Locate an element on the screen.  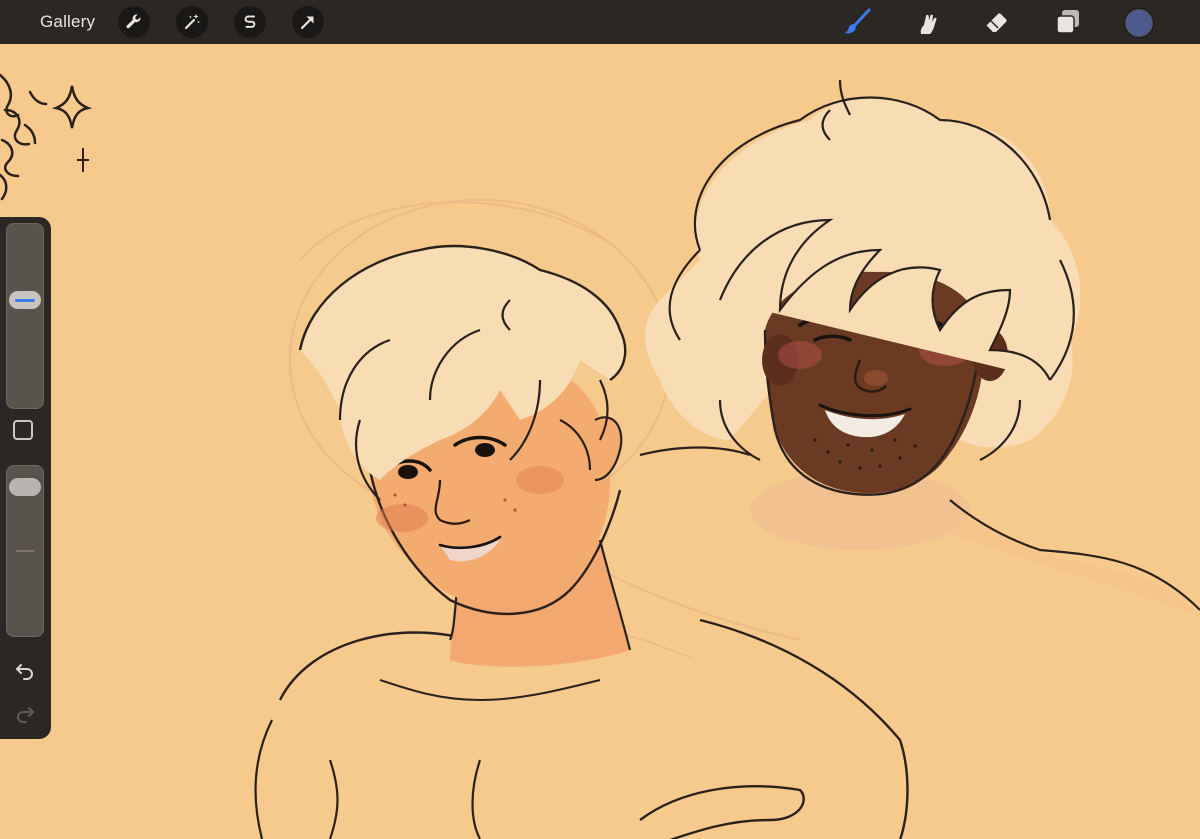
redo-icon is located at coordinates (25, 715).